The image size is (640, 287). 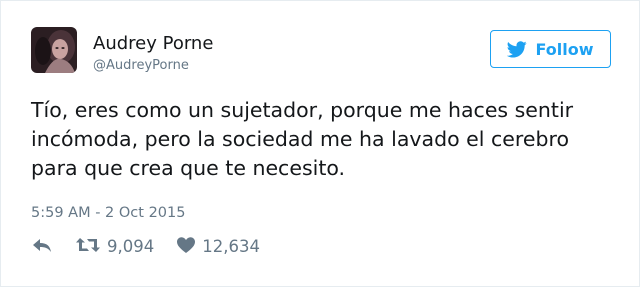 I want to click on tweet-actions: 9,094 12,634, so click(x=145, y=247).